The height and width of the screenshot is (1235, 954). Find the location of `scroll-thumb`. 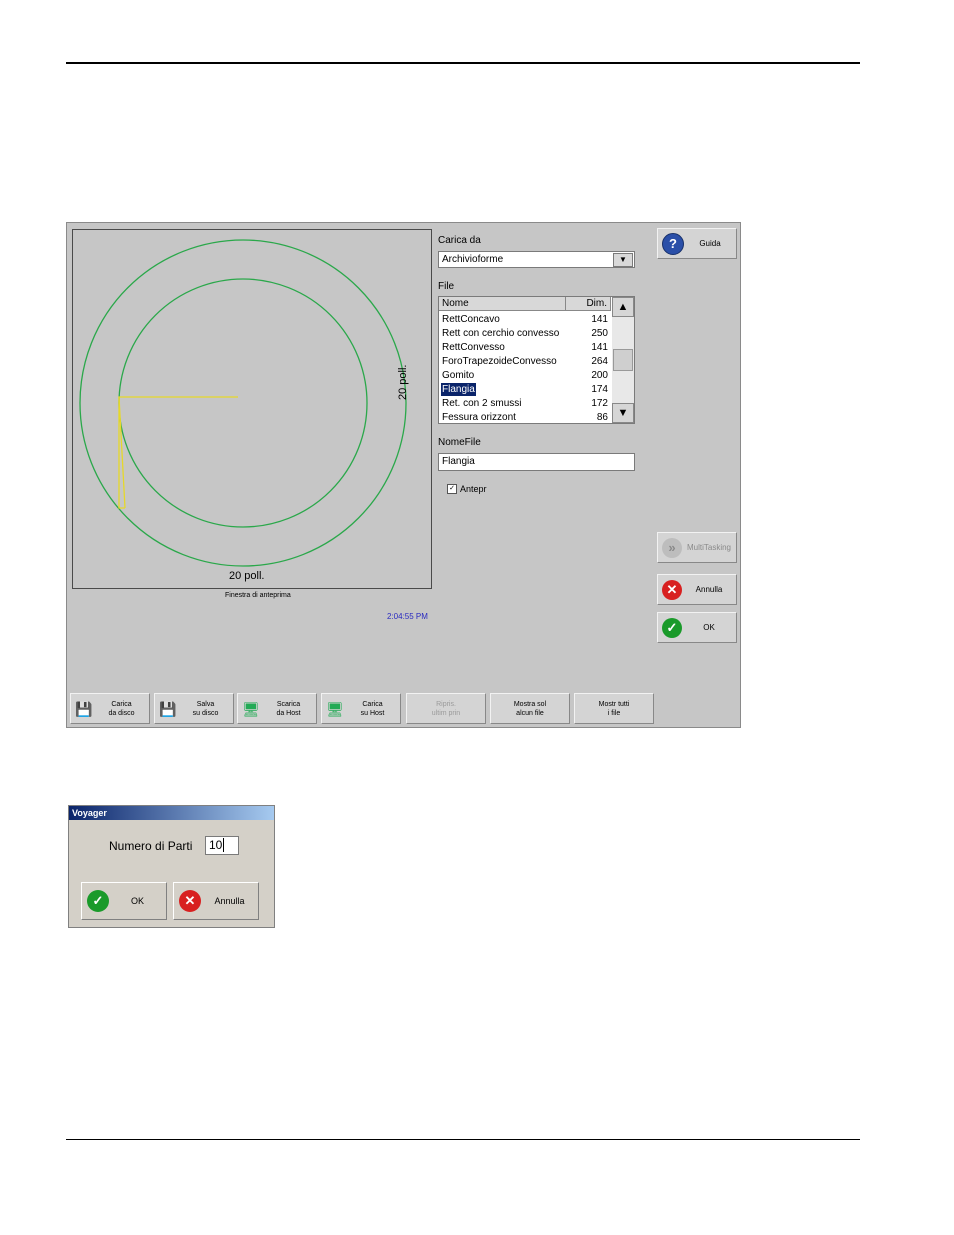

scroll-thumb is located at coordinates (623, 360).